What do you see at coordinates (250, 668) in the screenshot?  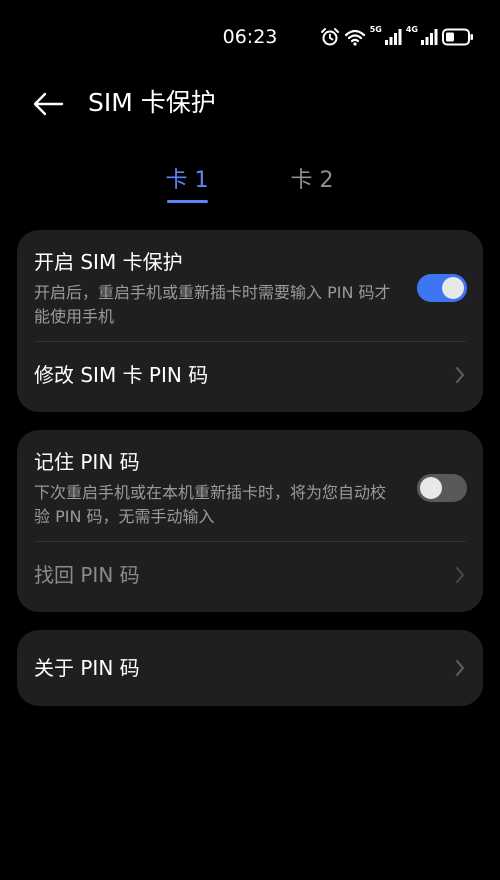 I see `about-pin-card: 关于 PIN 码` at bounding box center [250, 668].